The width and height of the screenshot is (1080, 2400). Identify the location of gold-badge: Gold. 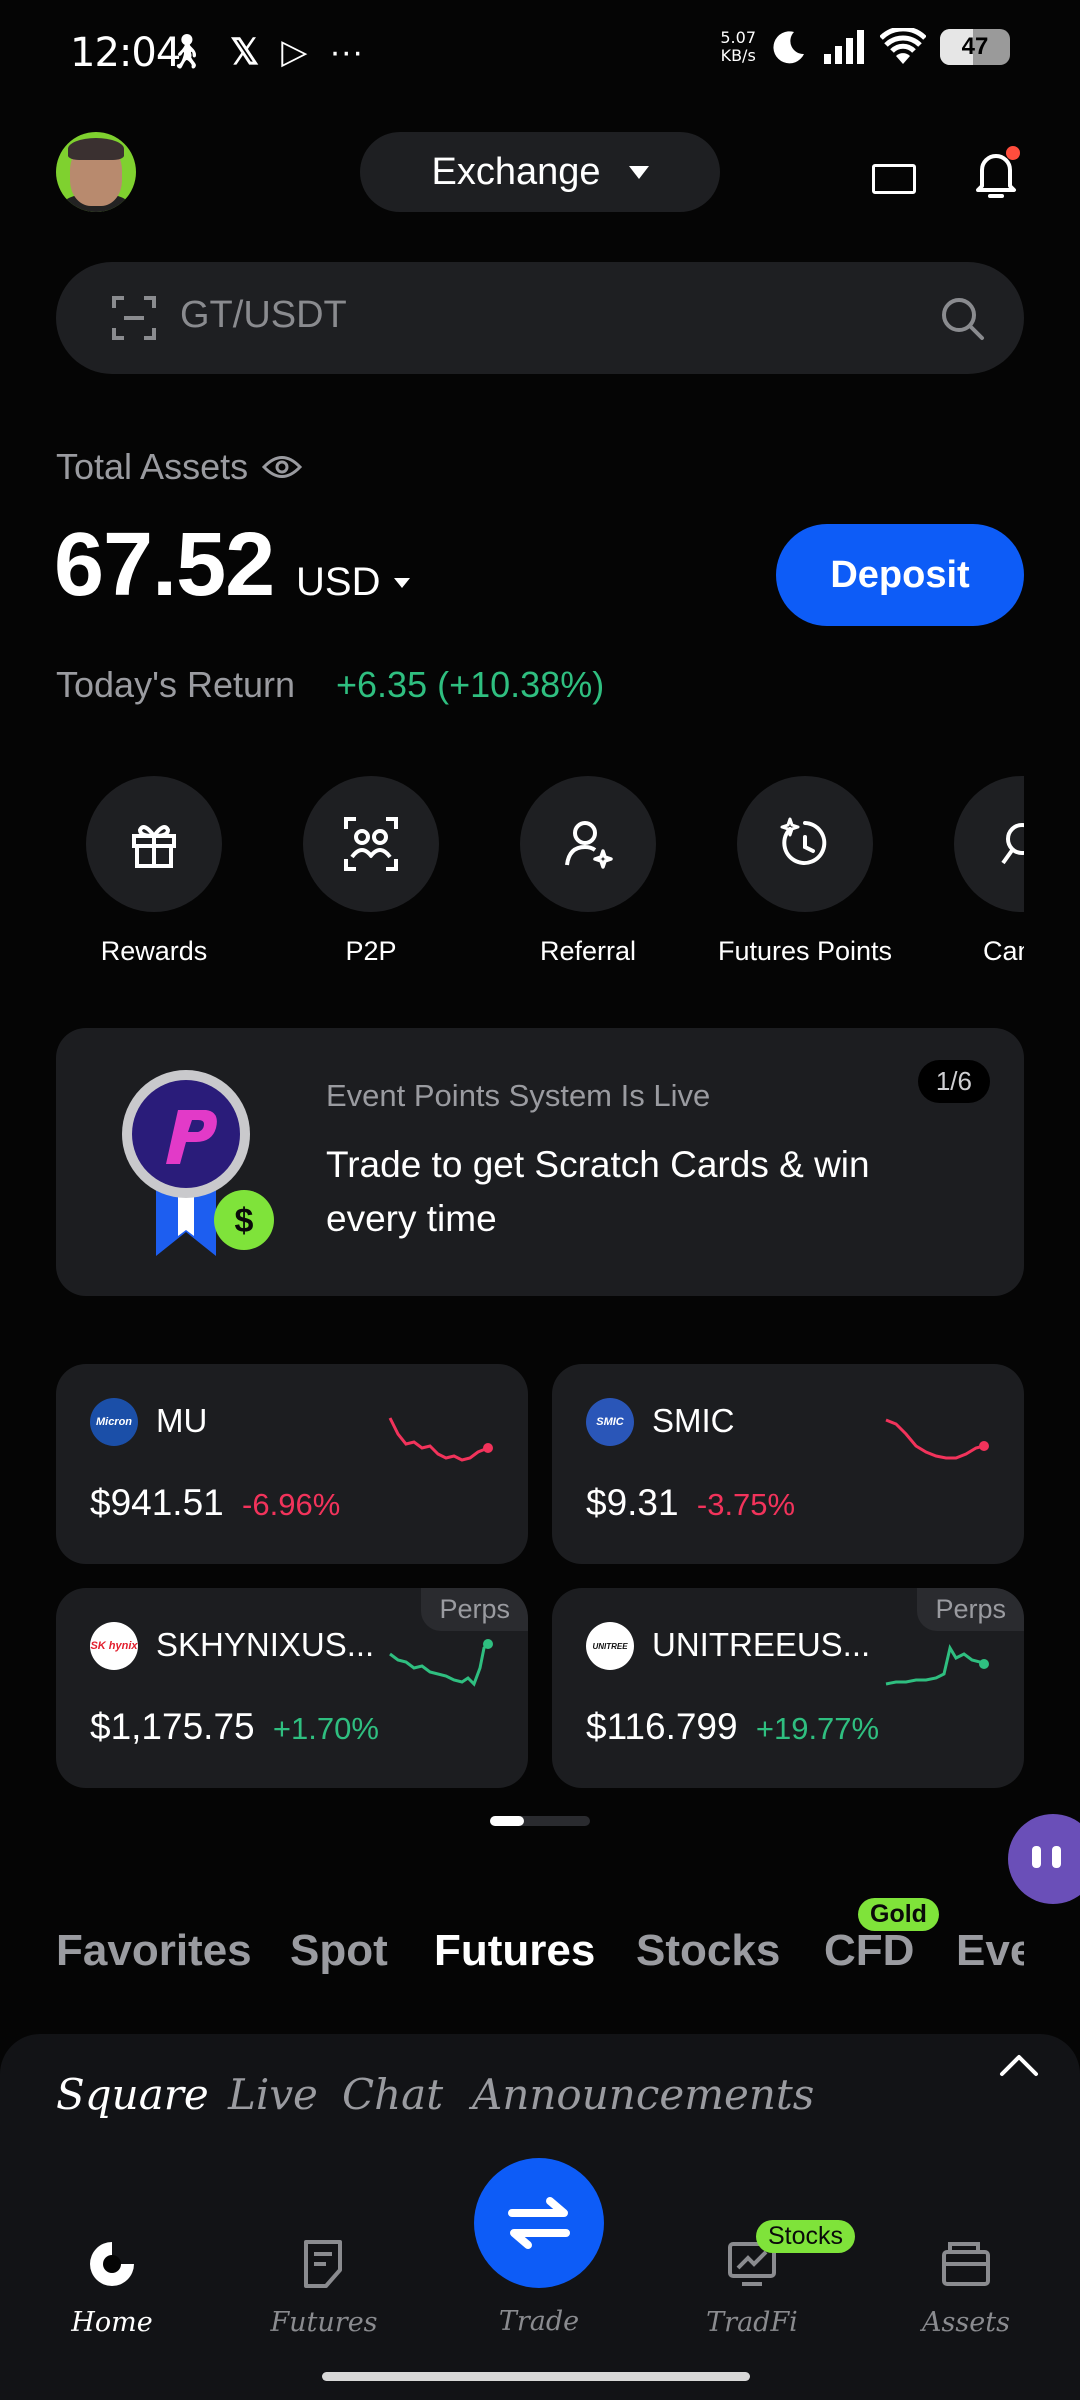
(898, 1914).